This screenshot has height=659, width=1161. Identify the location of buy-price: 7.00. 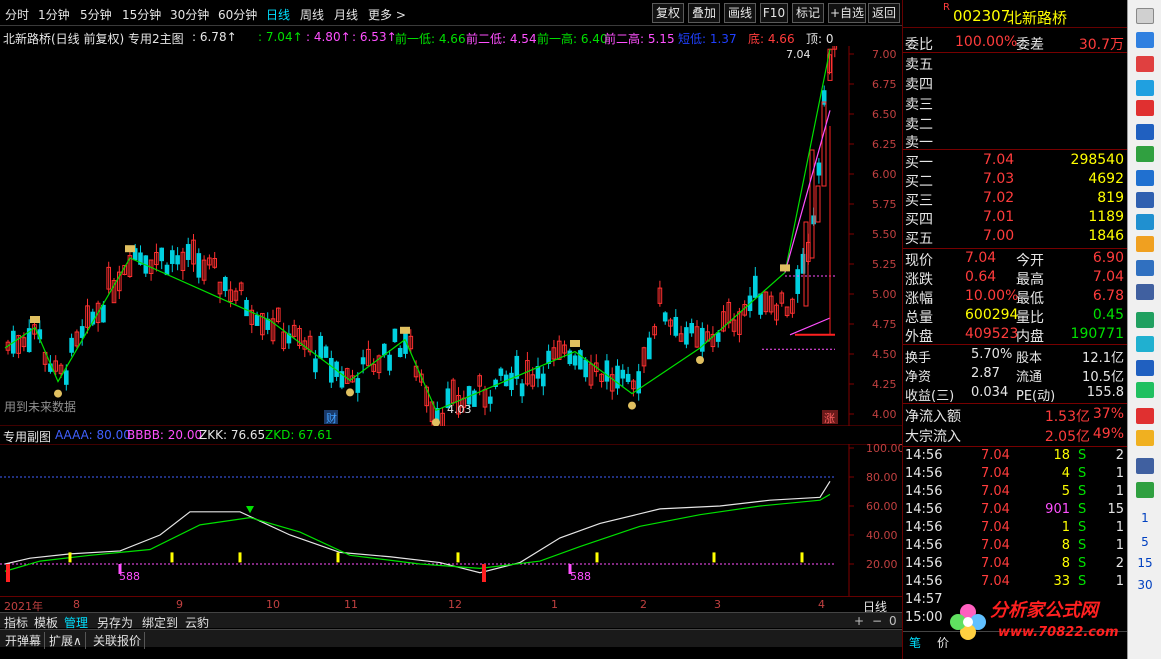
(999, 236).